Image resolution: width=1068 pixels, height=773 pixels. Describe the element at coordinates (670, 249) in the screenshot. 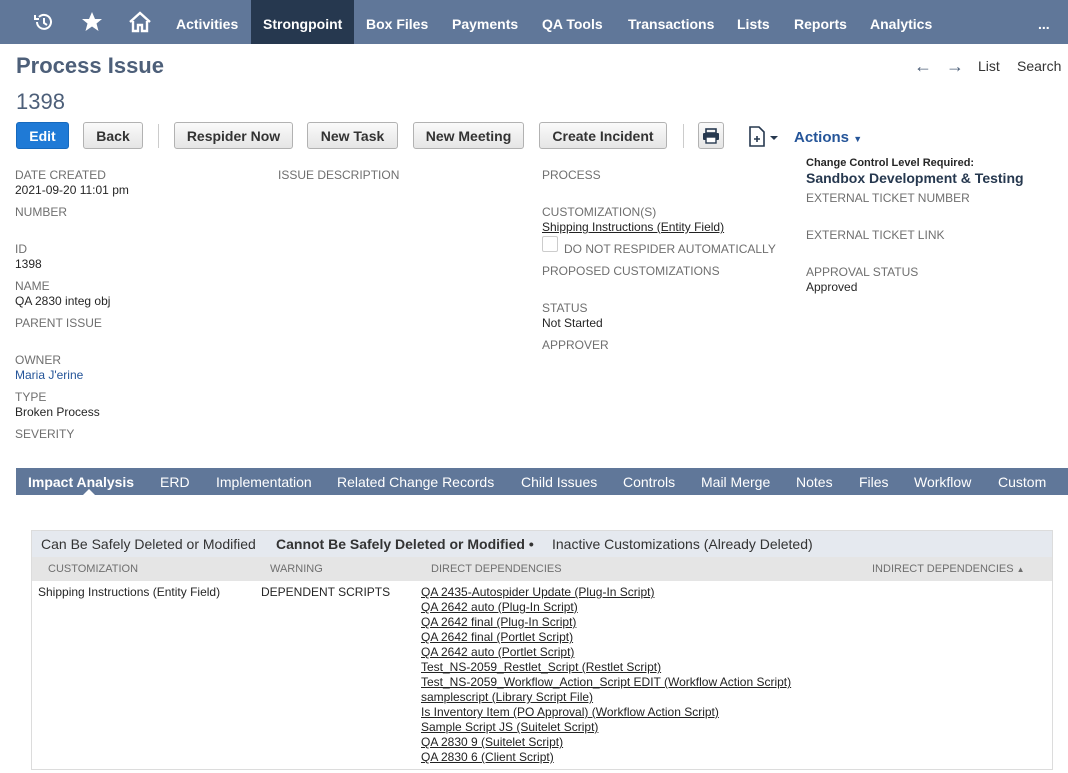

I see `no-respider-label: DO NOT RESPIDER AUTOMATICALLY` at that location.